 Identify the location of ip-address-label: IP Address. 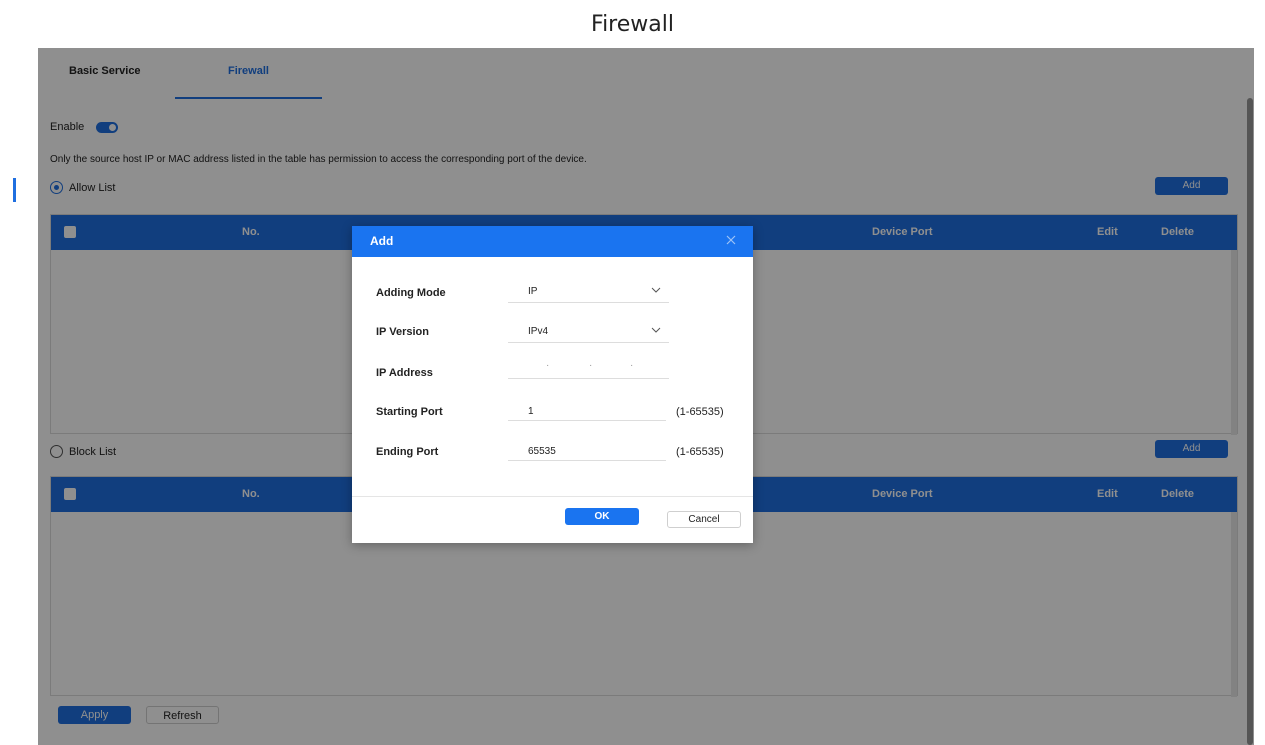
(404, 373).